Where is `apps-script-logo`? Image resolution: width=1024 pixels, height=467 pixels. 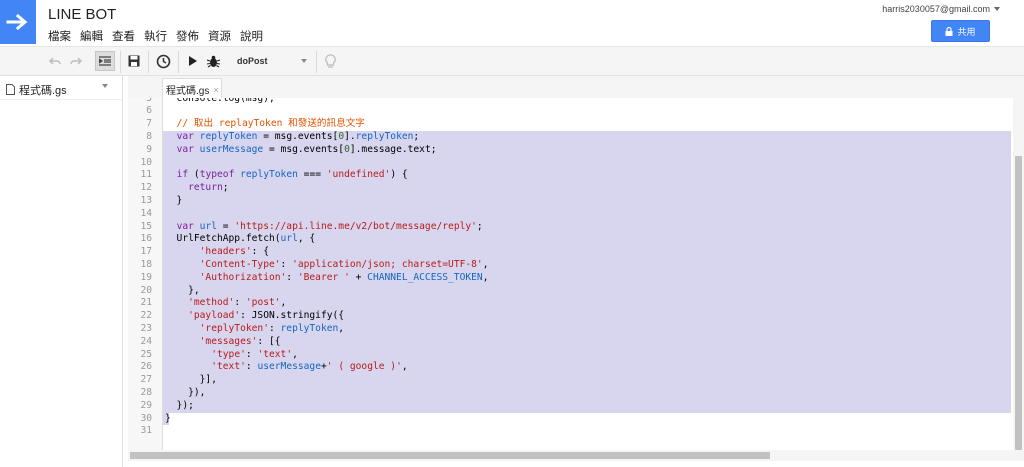 apps-script-logo is located at coordinates (18, 22).